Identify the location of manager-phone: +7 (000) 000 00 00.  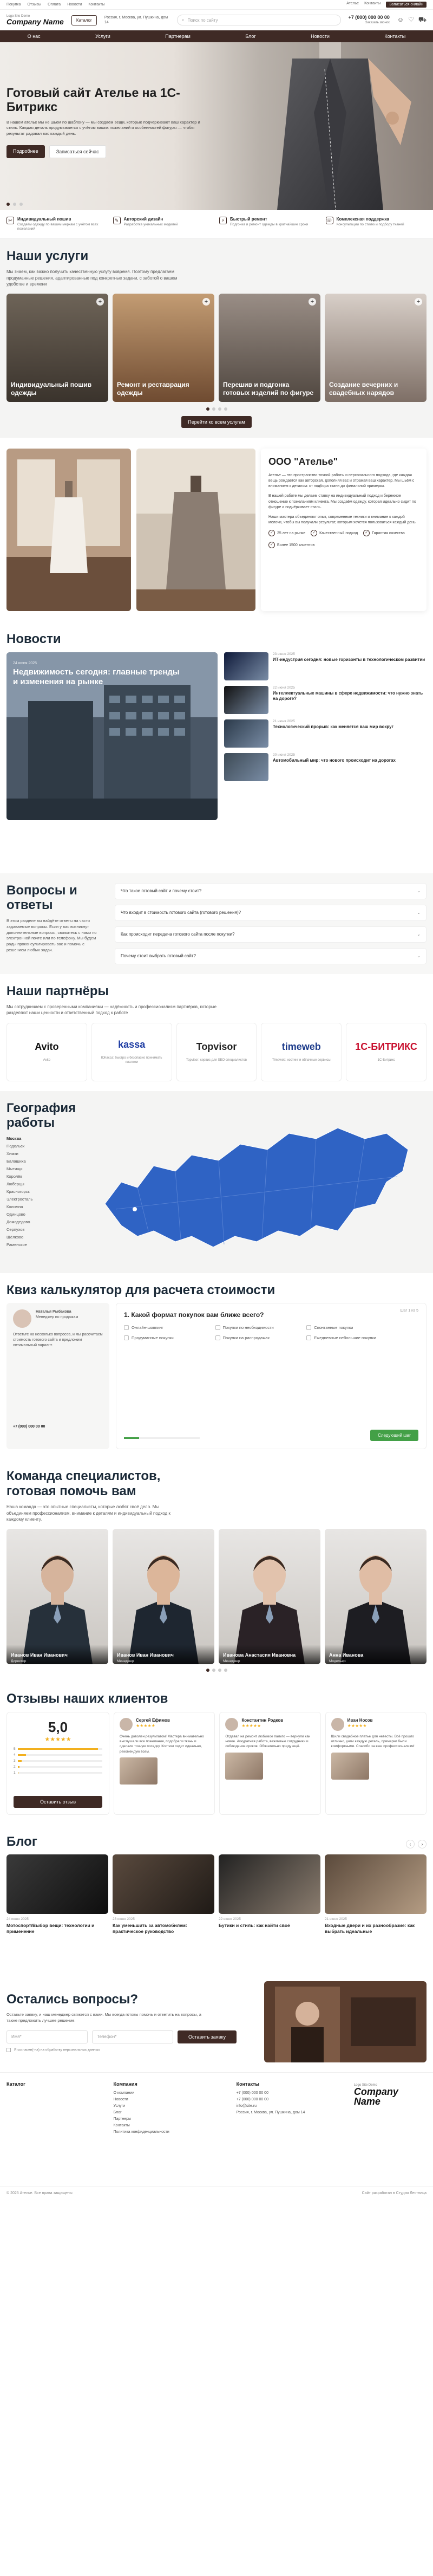
(58, 1427).